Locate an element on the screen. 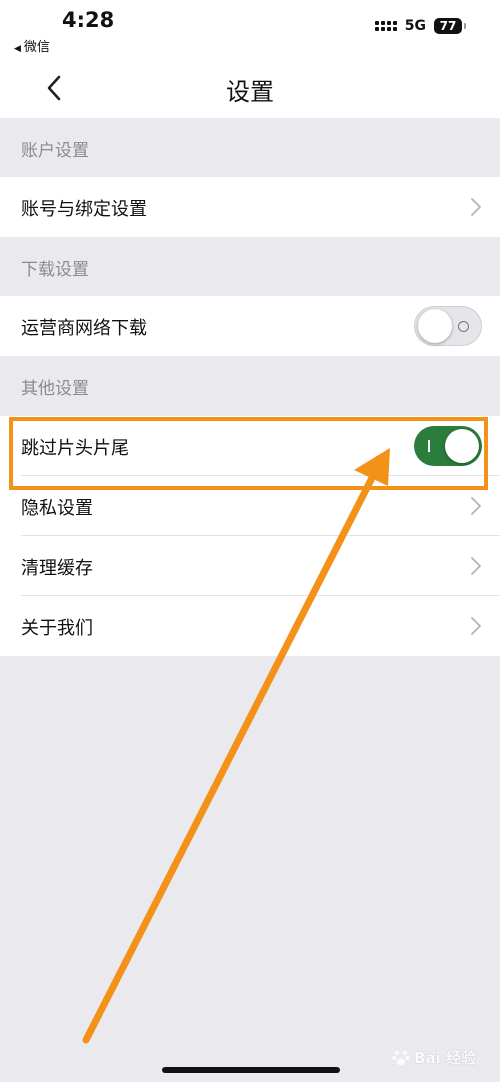  page-title: 设置 is located at coordinates (250, 92).